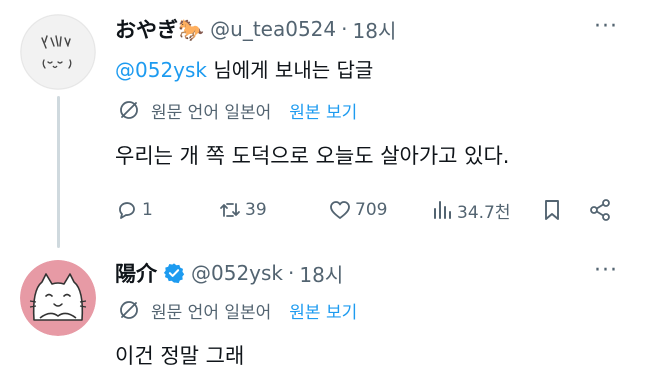  Describe the element at coordinates (256, 210) in the screenshot. I see `retweet-count: 39` at that location.